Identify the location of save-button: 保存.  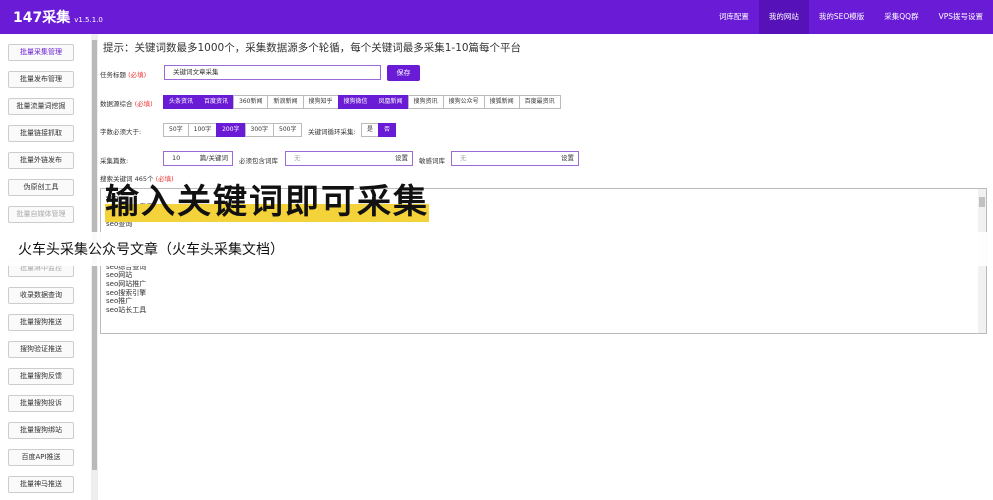
(403, 73).